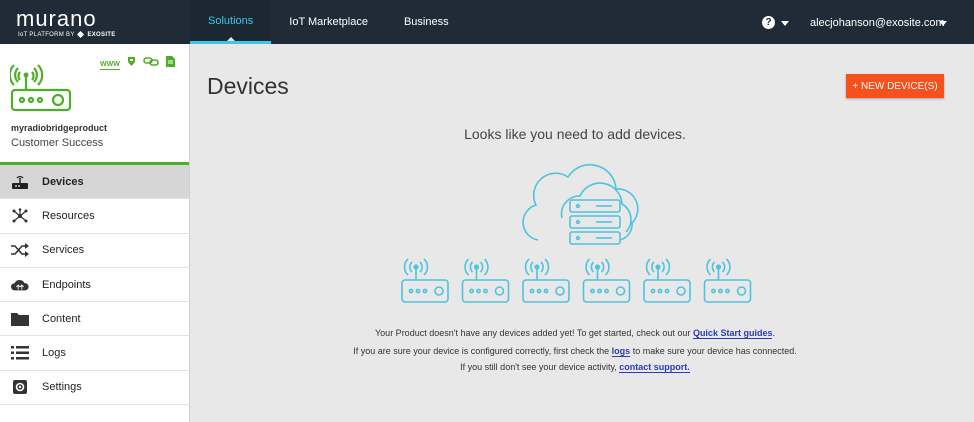 The width and height of the screenshot is (974, 422). Describe the element at coordinates (94, 182) in the screenshot. I see `sidebar-item-devices: Devices` at that location.